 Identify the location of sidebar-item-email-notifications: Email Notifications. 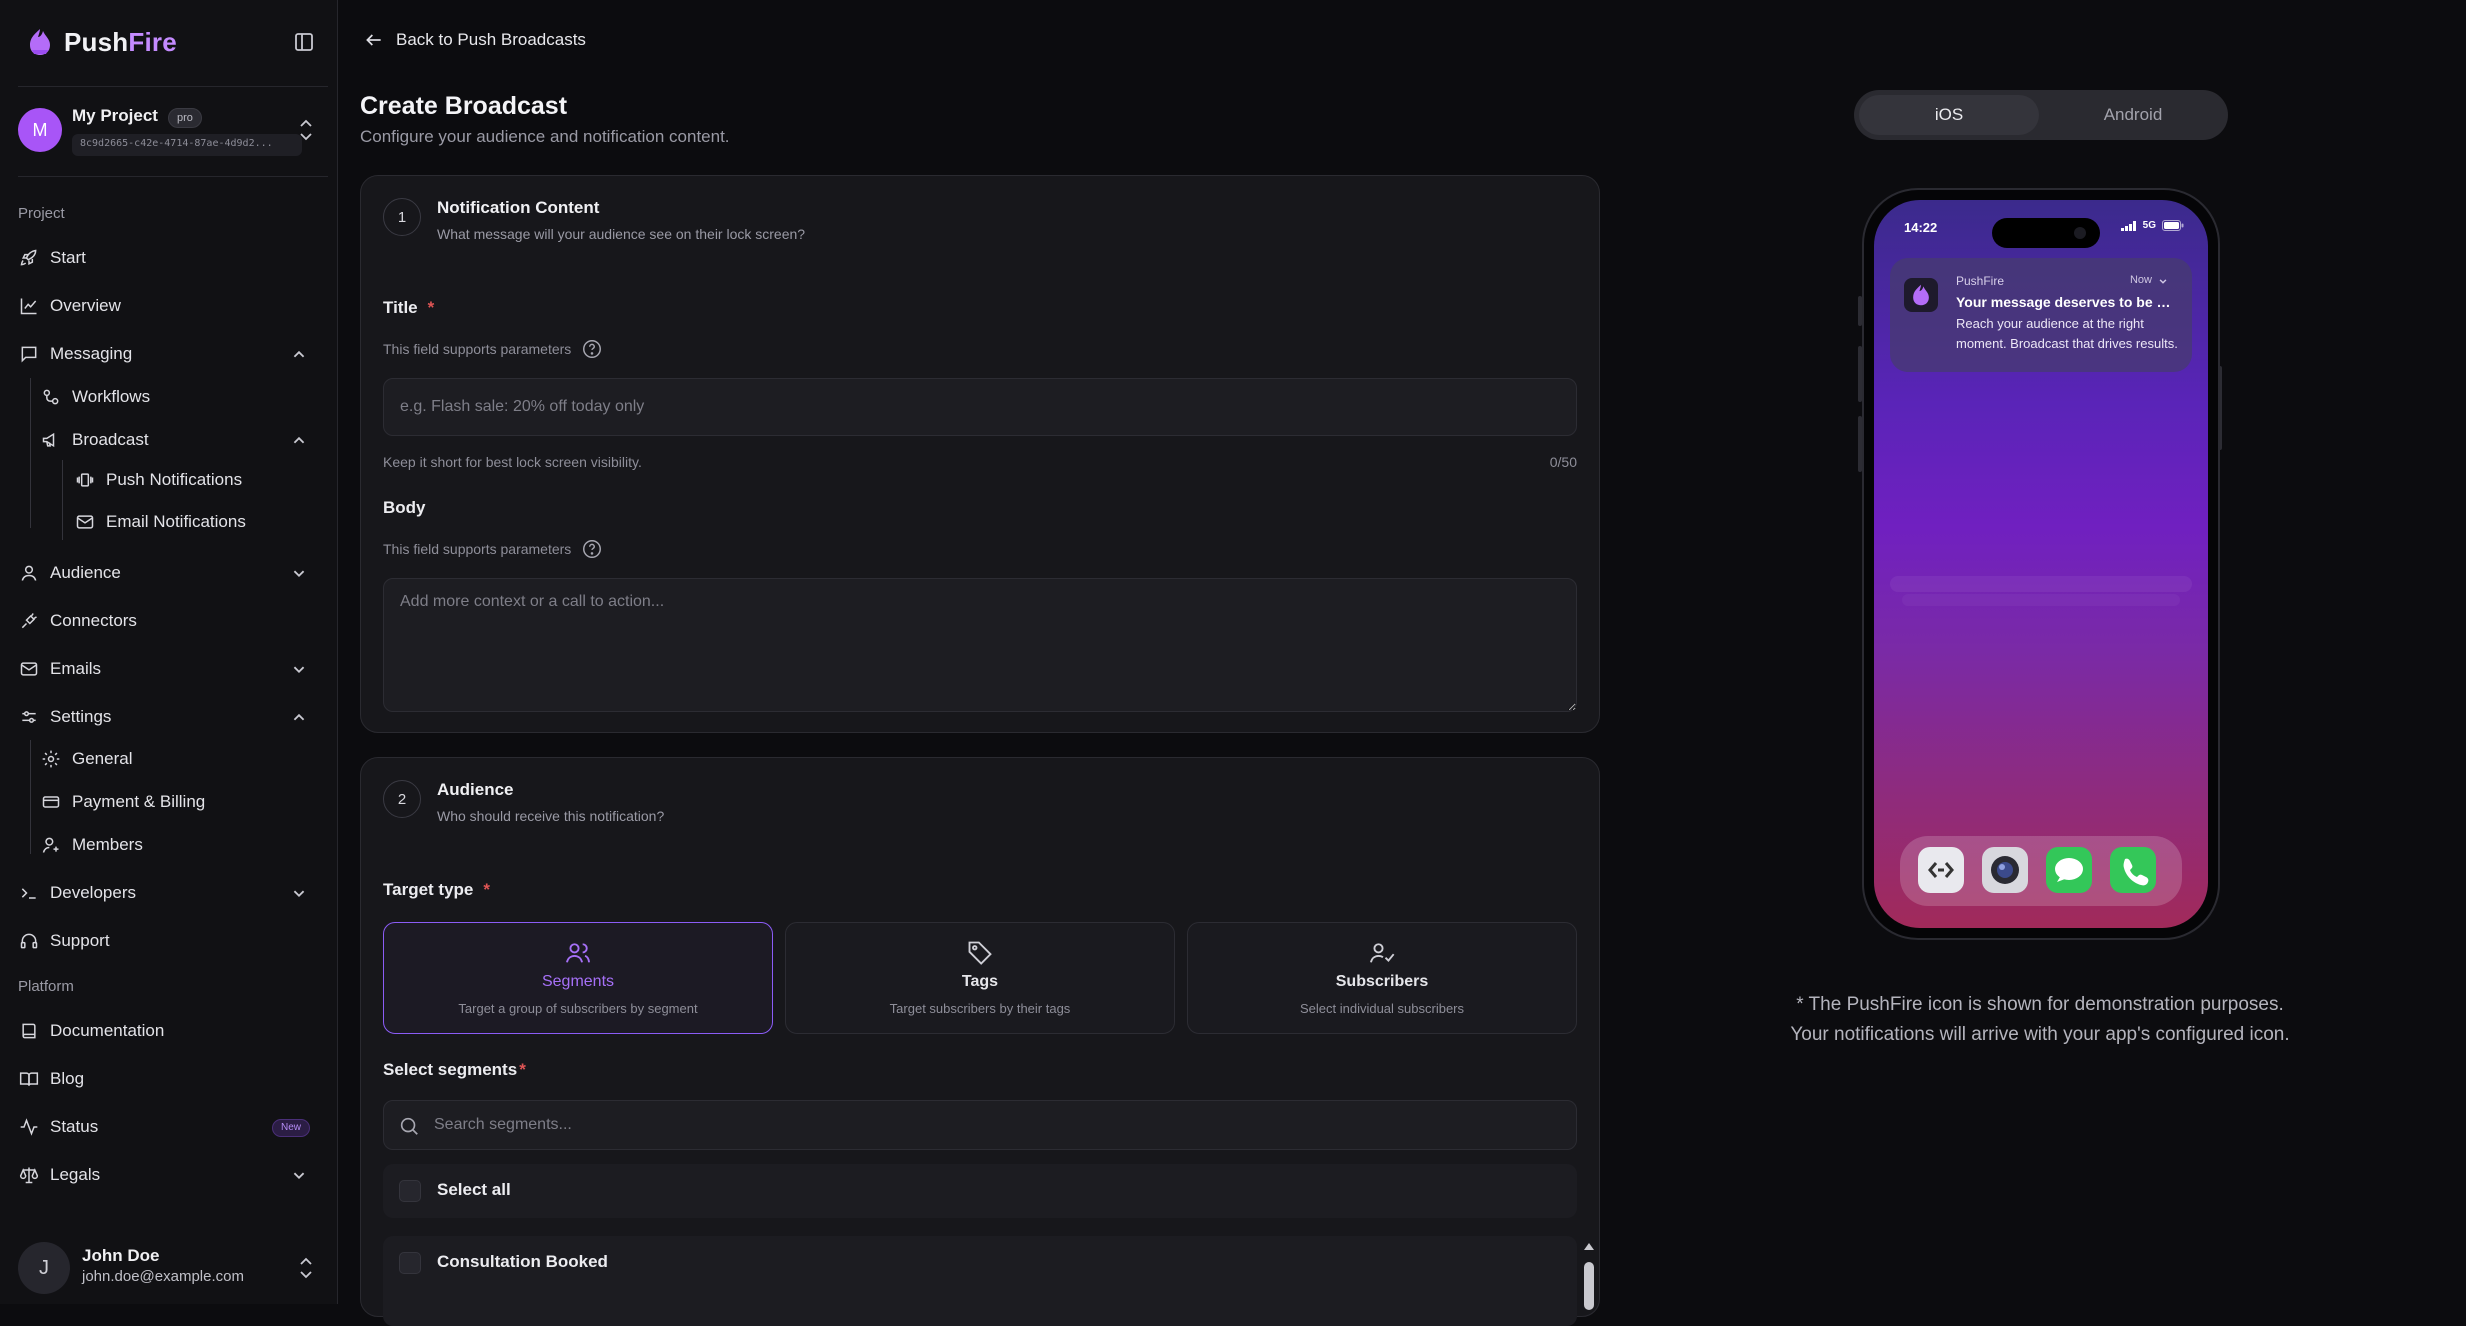
(199, 522).